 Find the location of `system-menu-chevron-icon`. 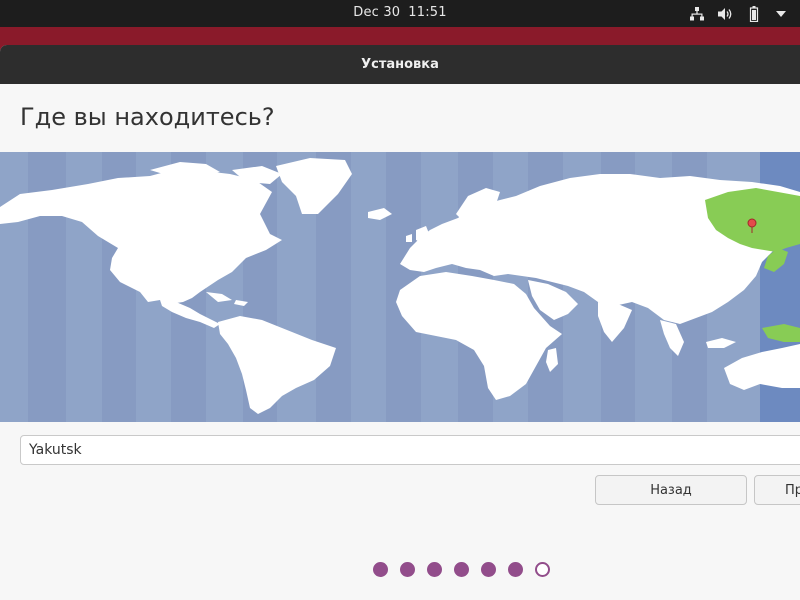

system-menu-chevron-icon is located at coordinates (781, 14).